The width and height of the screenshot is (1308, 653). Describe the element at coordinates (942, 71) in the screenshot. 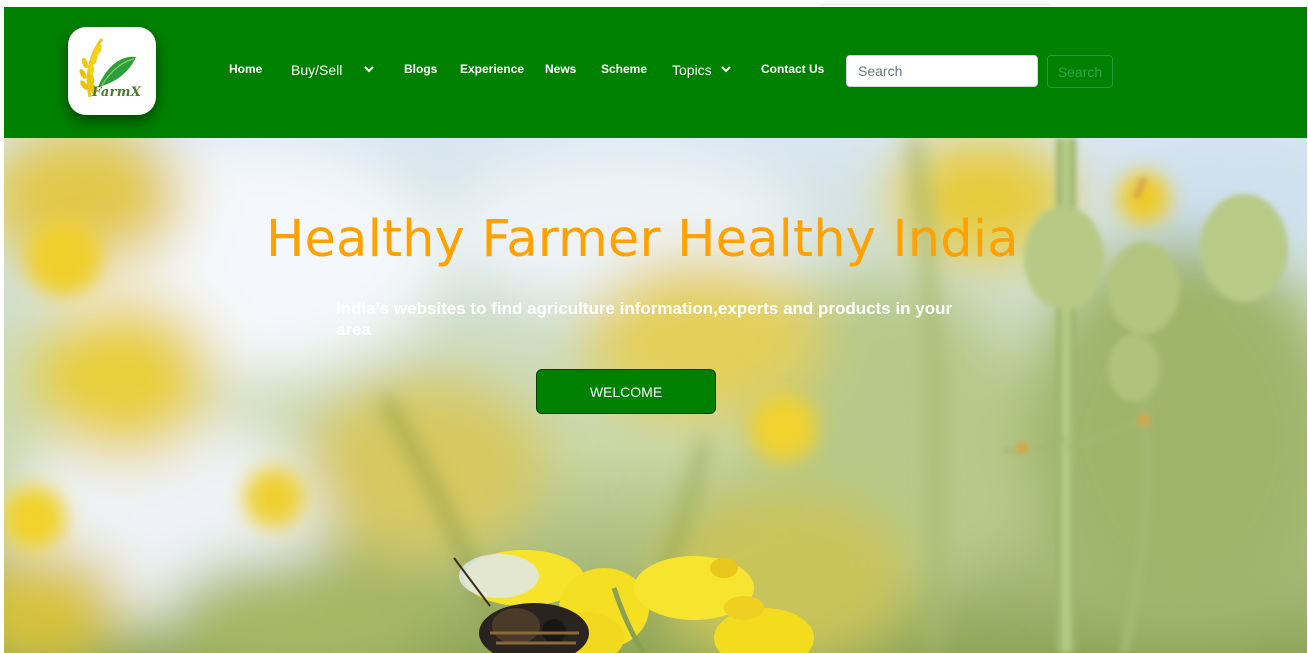

I see `search-input` at that location.